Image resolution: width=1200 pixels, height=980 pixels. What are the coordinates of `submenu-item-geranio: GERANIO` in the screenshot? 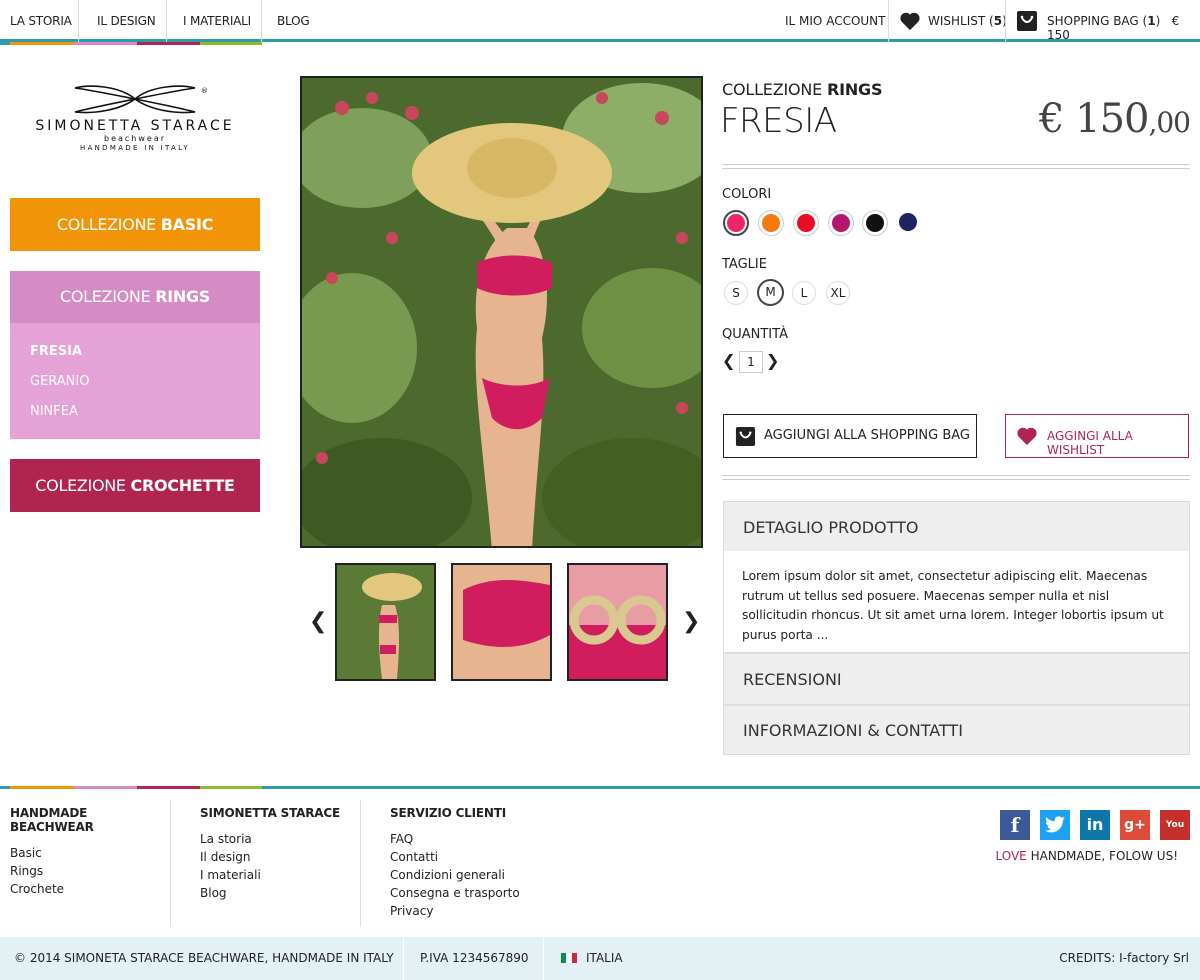 It's located at (59, 381).